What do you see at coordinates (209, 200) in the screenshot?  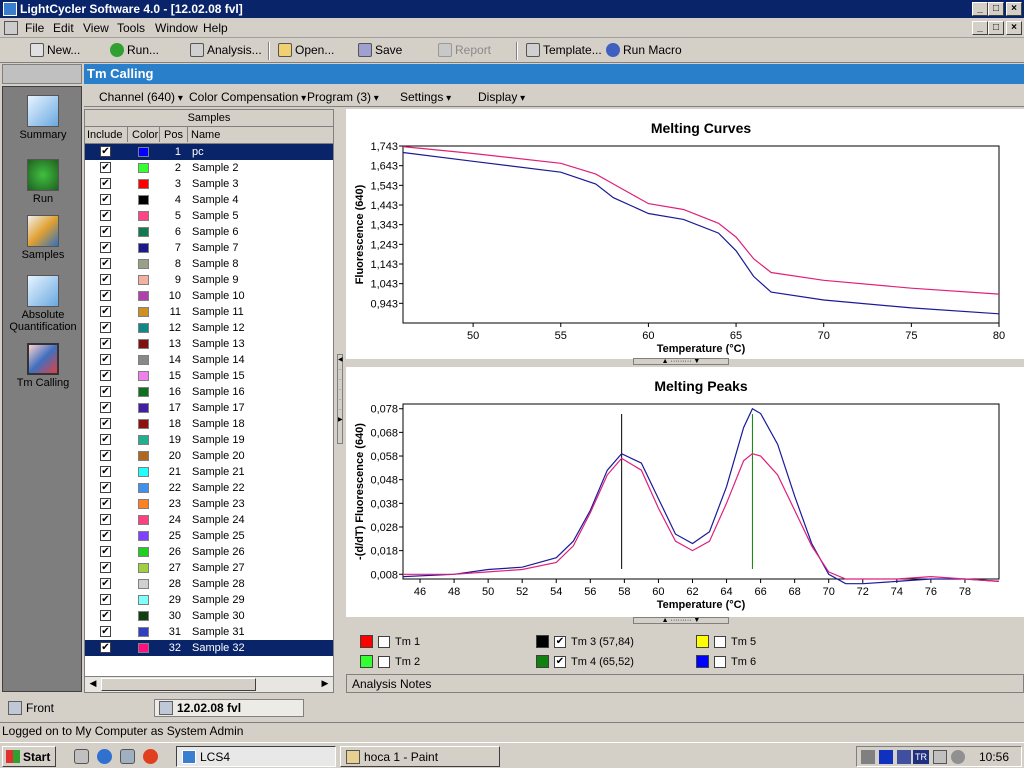 I see `table-row: ✔ 4 Sample 4` at bounding box center [209, 200].